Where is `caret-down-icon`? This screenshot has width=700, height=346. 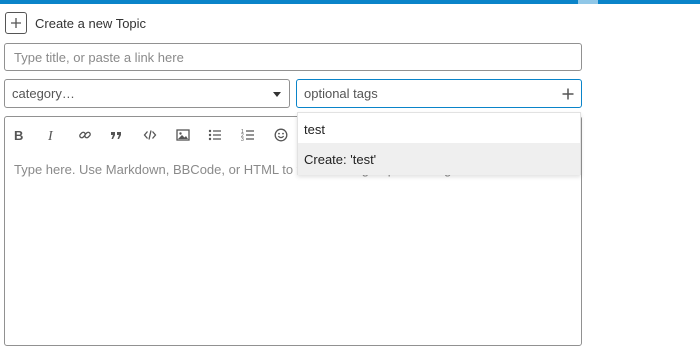 caret-down-icon is located at coordinates (277, 94).